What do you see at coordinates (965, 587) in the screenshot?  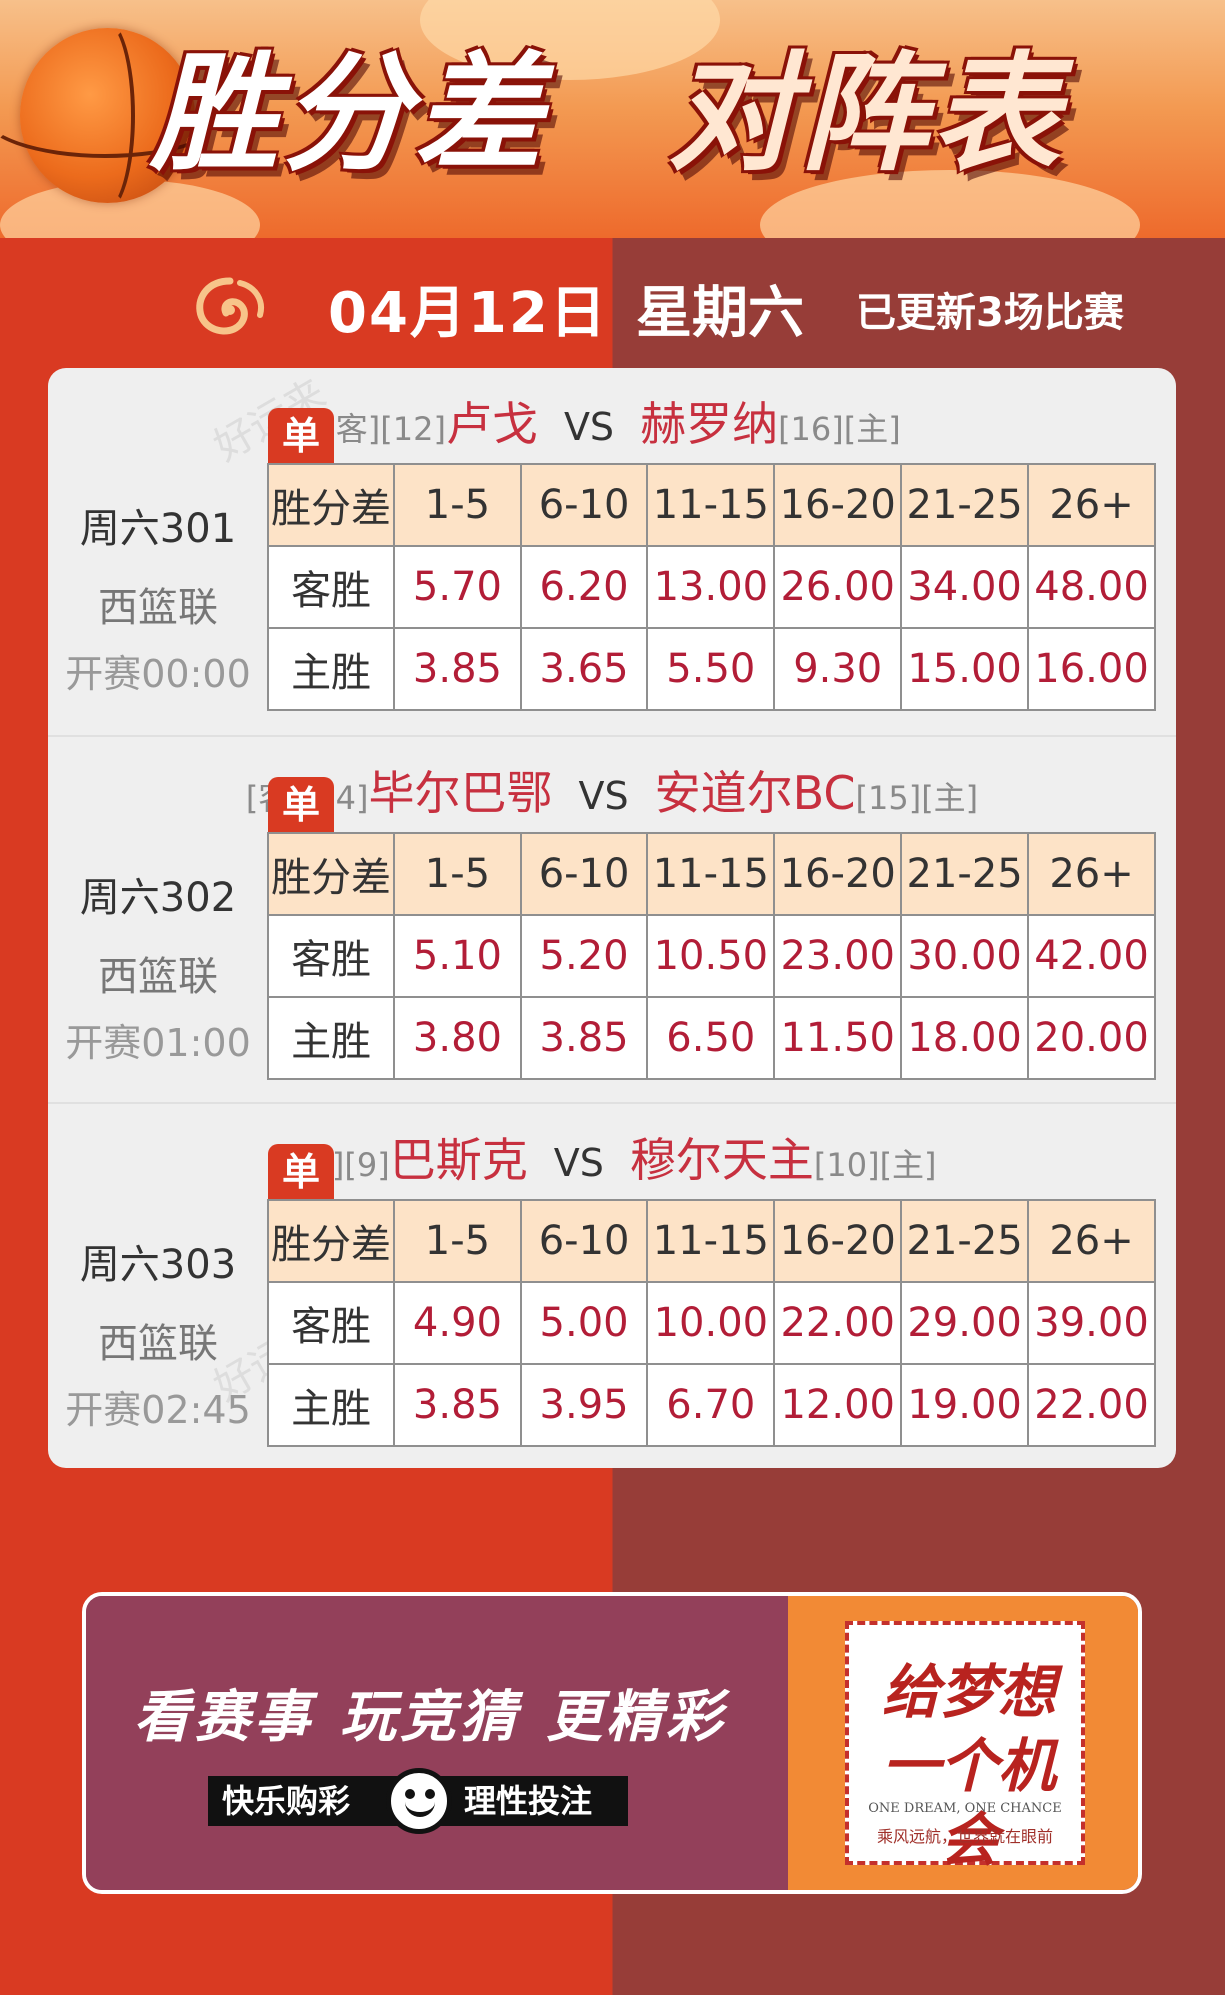 I see `odds-cell: 34.00` at bounding box center [965, 587].